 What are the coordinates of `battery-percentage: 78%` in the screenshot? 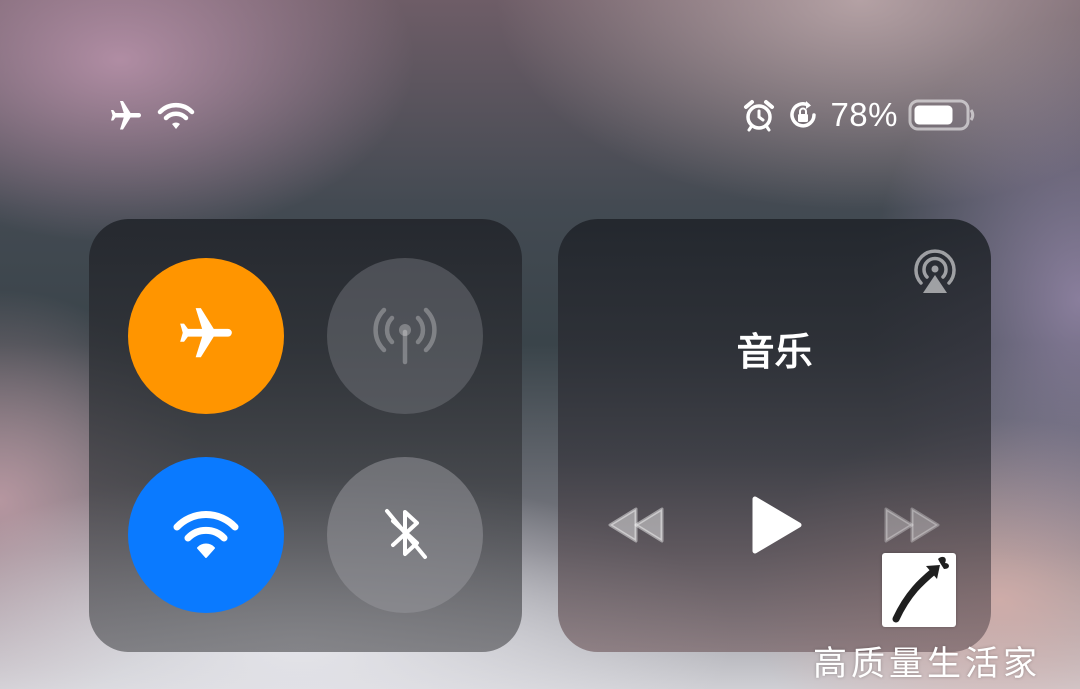 It's located at (864, 114).